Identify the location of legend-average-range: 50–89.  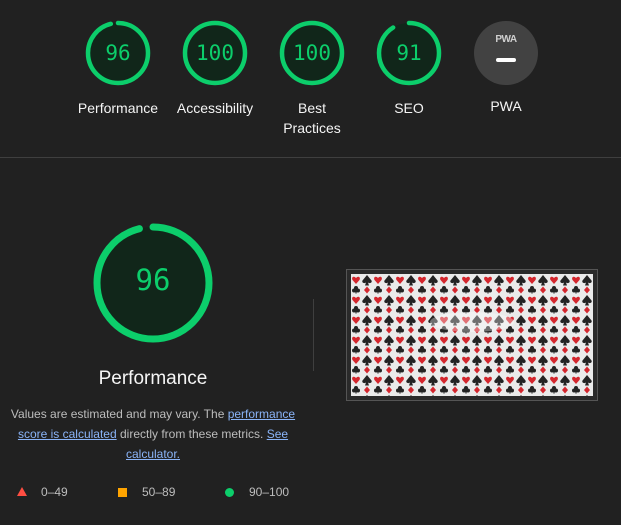
(159, 492).